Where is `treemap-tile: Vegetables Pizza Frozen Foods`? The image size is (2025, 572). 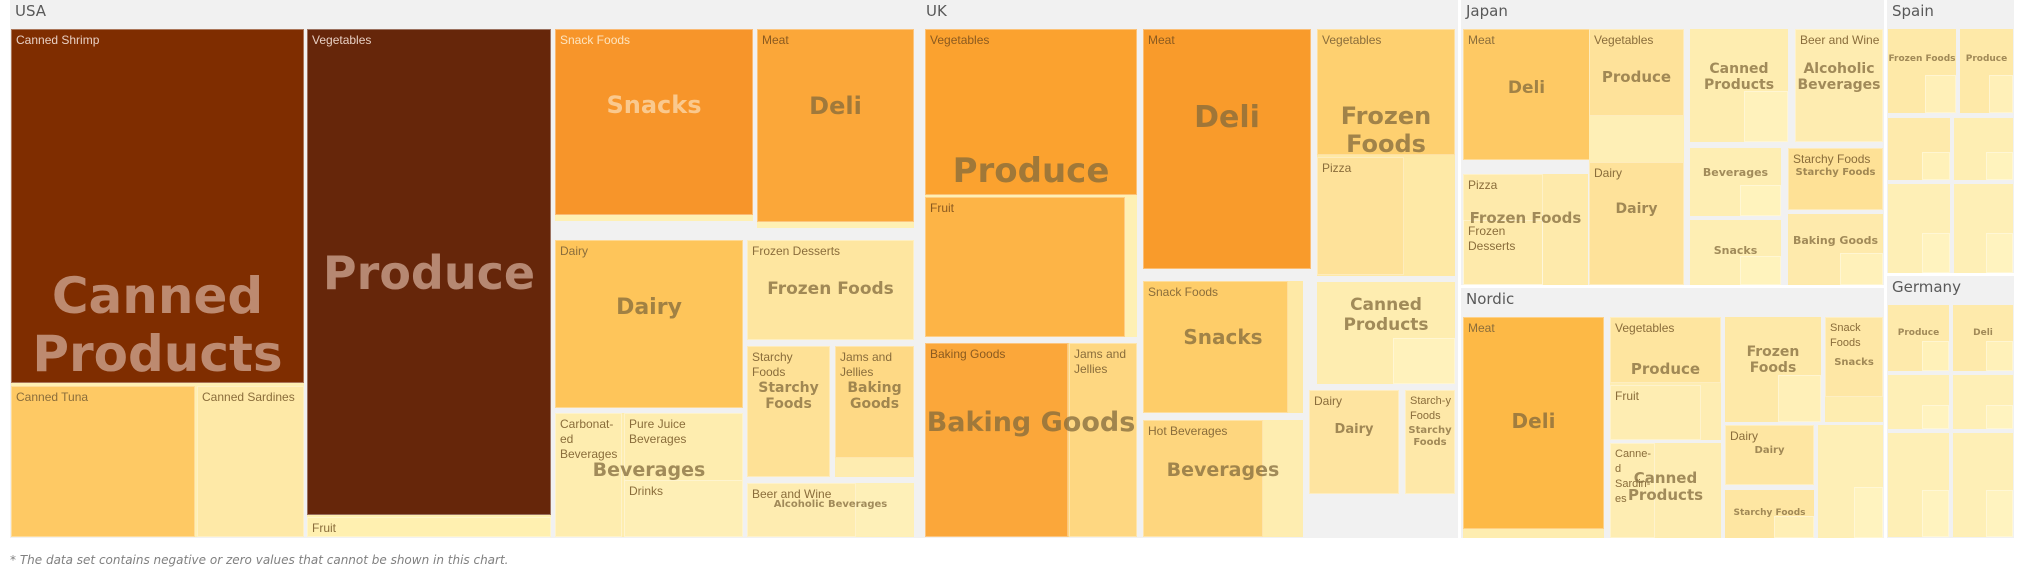
treemap-tile: Vegetables Pizza Frozen Foods is located at coordinates (1386, 152).